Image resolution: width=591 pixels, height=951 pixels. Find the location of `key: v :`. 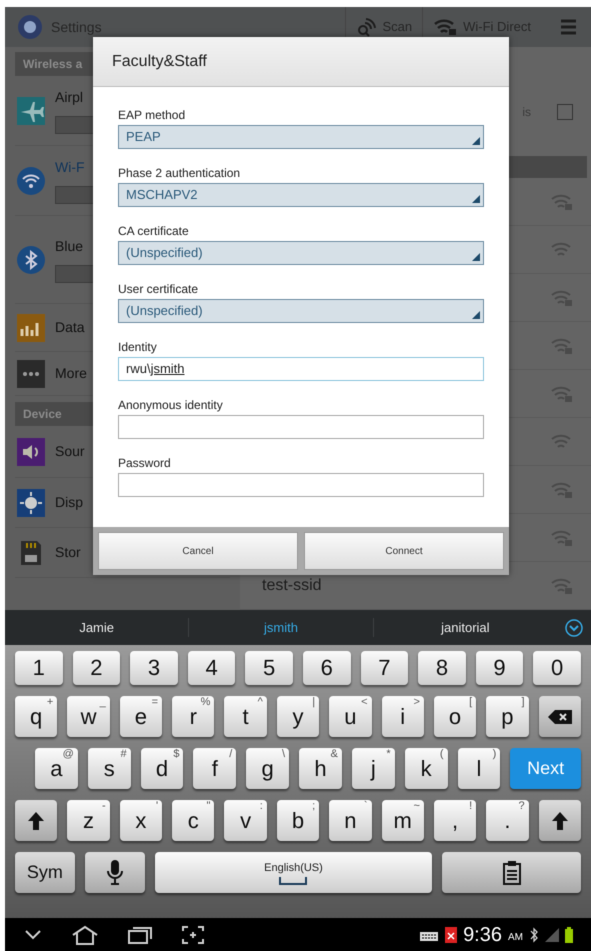

key: v : is located at coordinates (245, 820).